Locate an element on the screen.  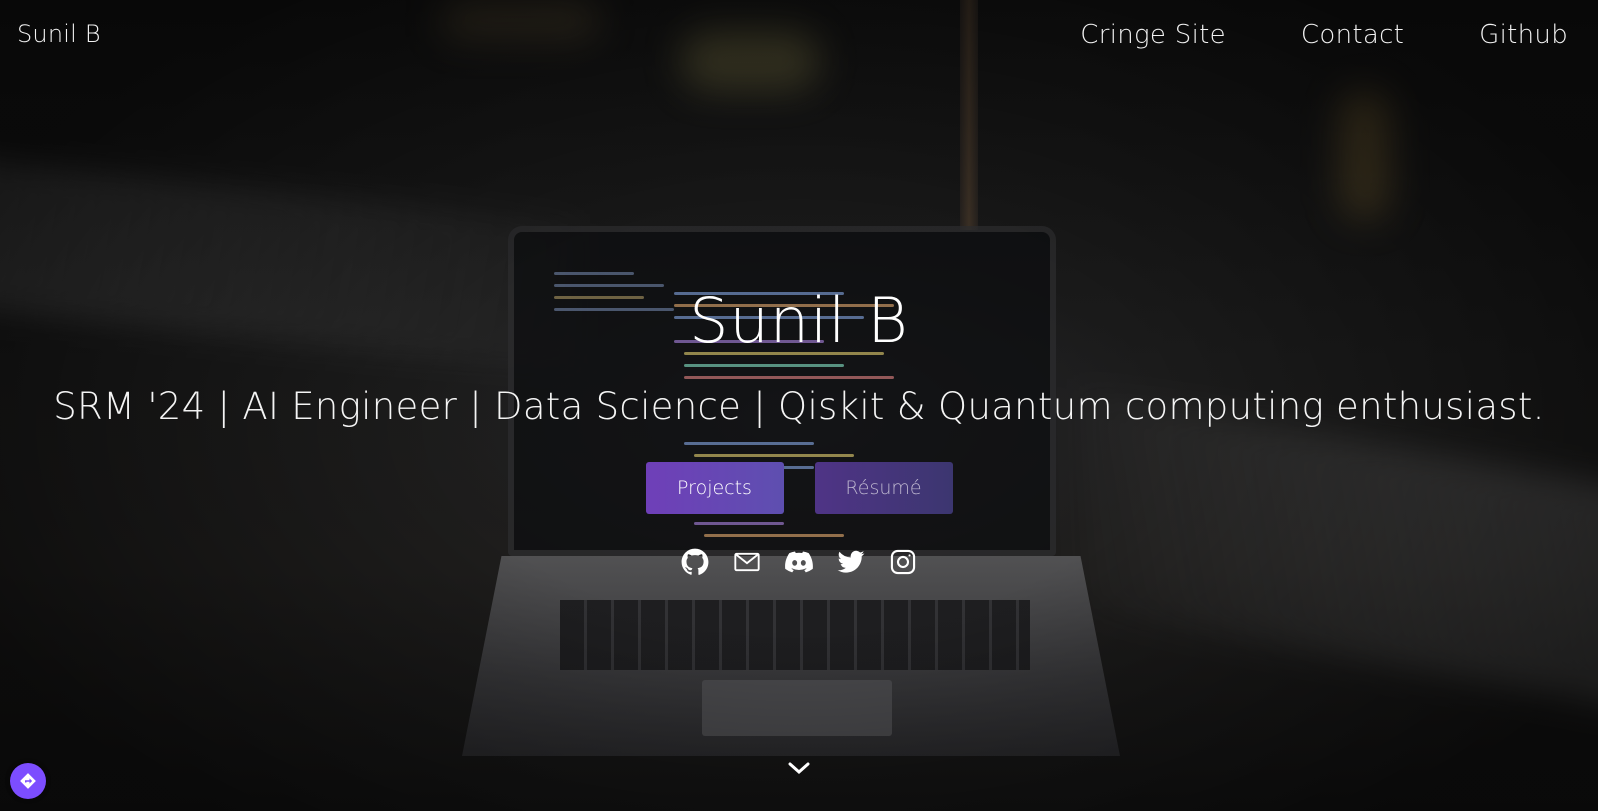
resume-button: Résumé is located at coordinates (883, 488).